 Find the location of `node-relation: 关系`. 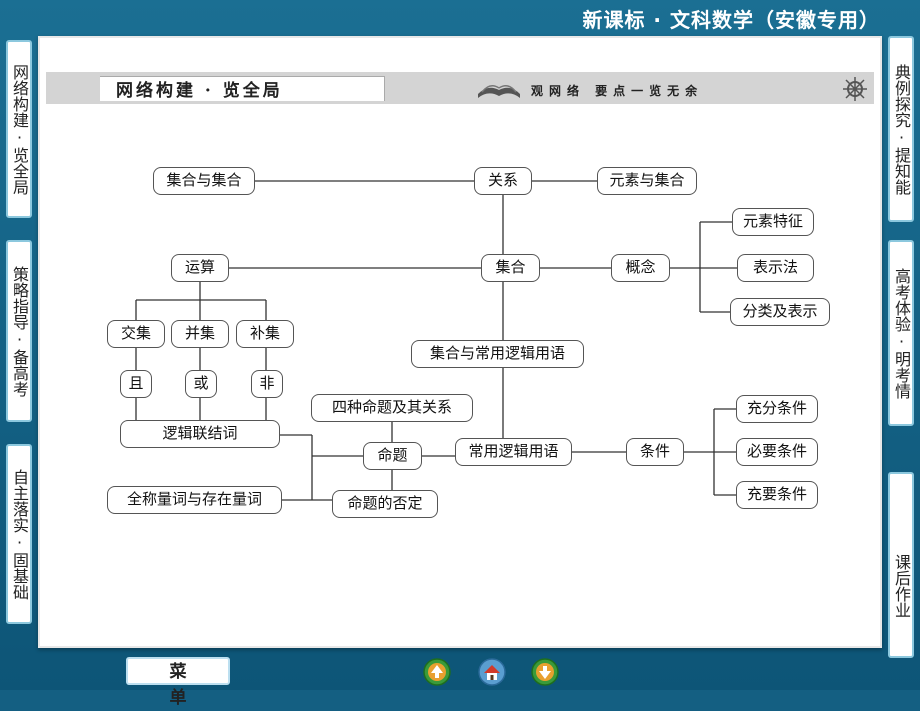

node-relation: 关系 is located at coordinates (503, 181).